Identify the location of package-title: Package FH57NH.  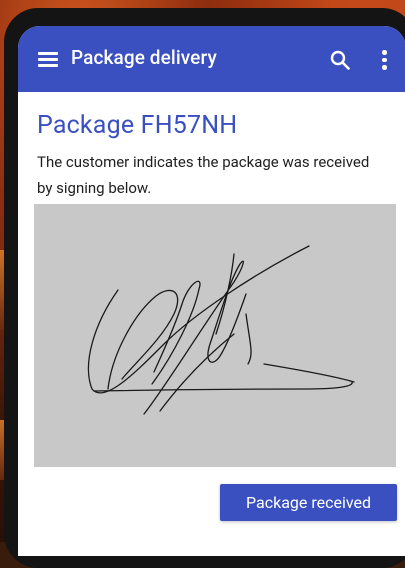
(137, 125).